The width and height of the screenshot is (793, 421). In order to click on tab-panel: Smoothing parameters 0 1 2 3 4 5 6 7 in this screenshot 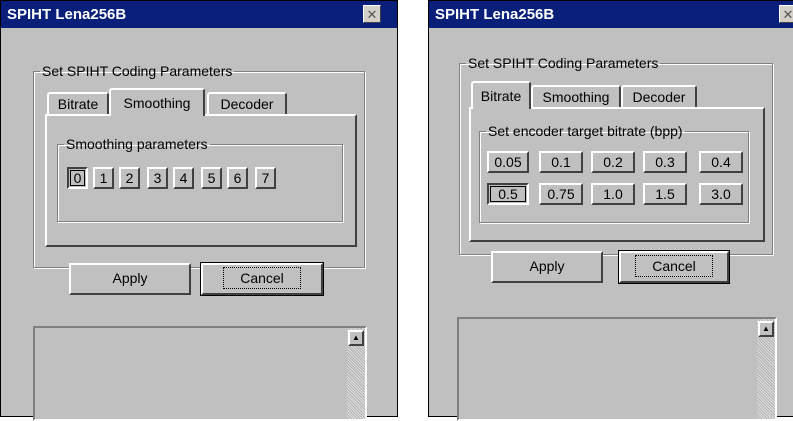, I will do `click(201, 180)`.